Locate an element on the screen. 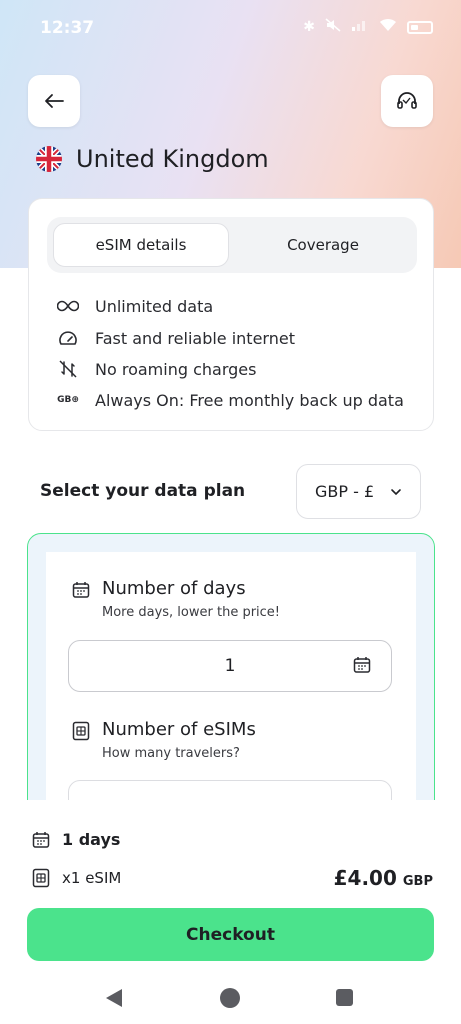 The image size is (461, 1024). mute-icon is located at coordinates (333, 27).